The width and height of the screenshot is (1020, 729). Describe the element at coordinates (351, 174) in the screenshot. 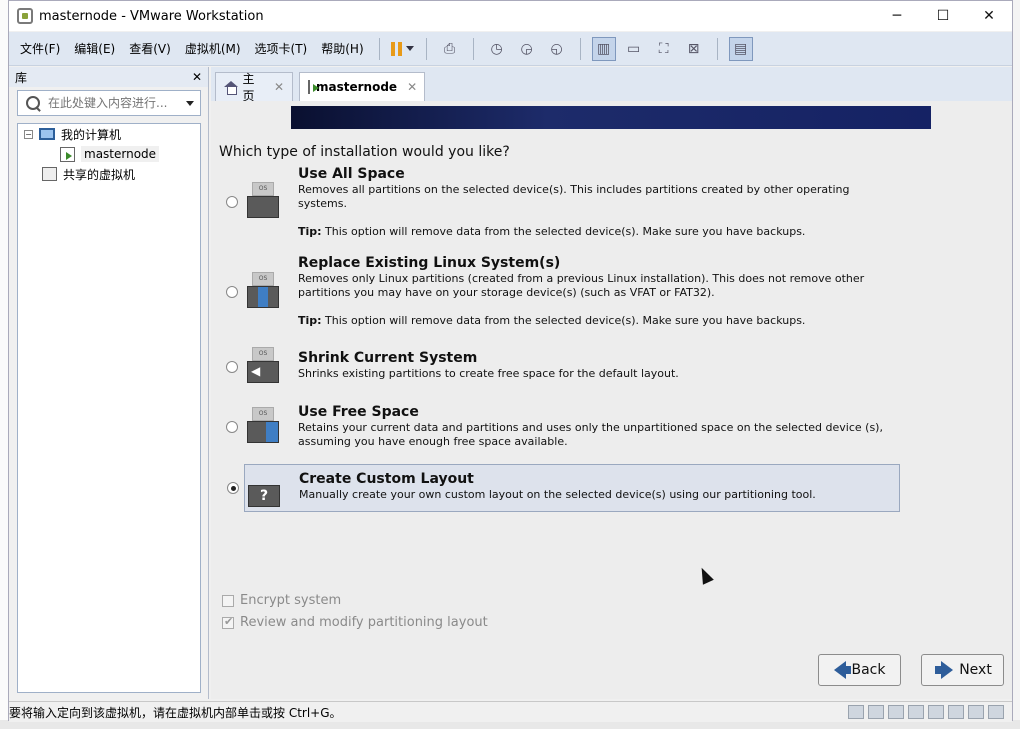

I see `option-title: Use All Space` at that location.